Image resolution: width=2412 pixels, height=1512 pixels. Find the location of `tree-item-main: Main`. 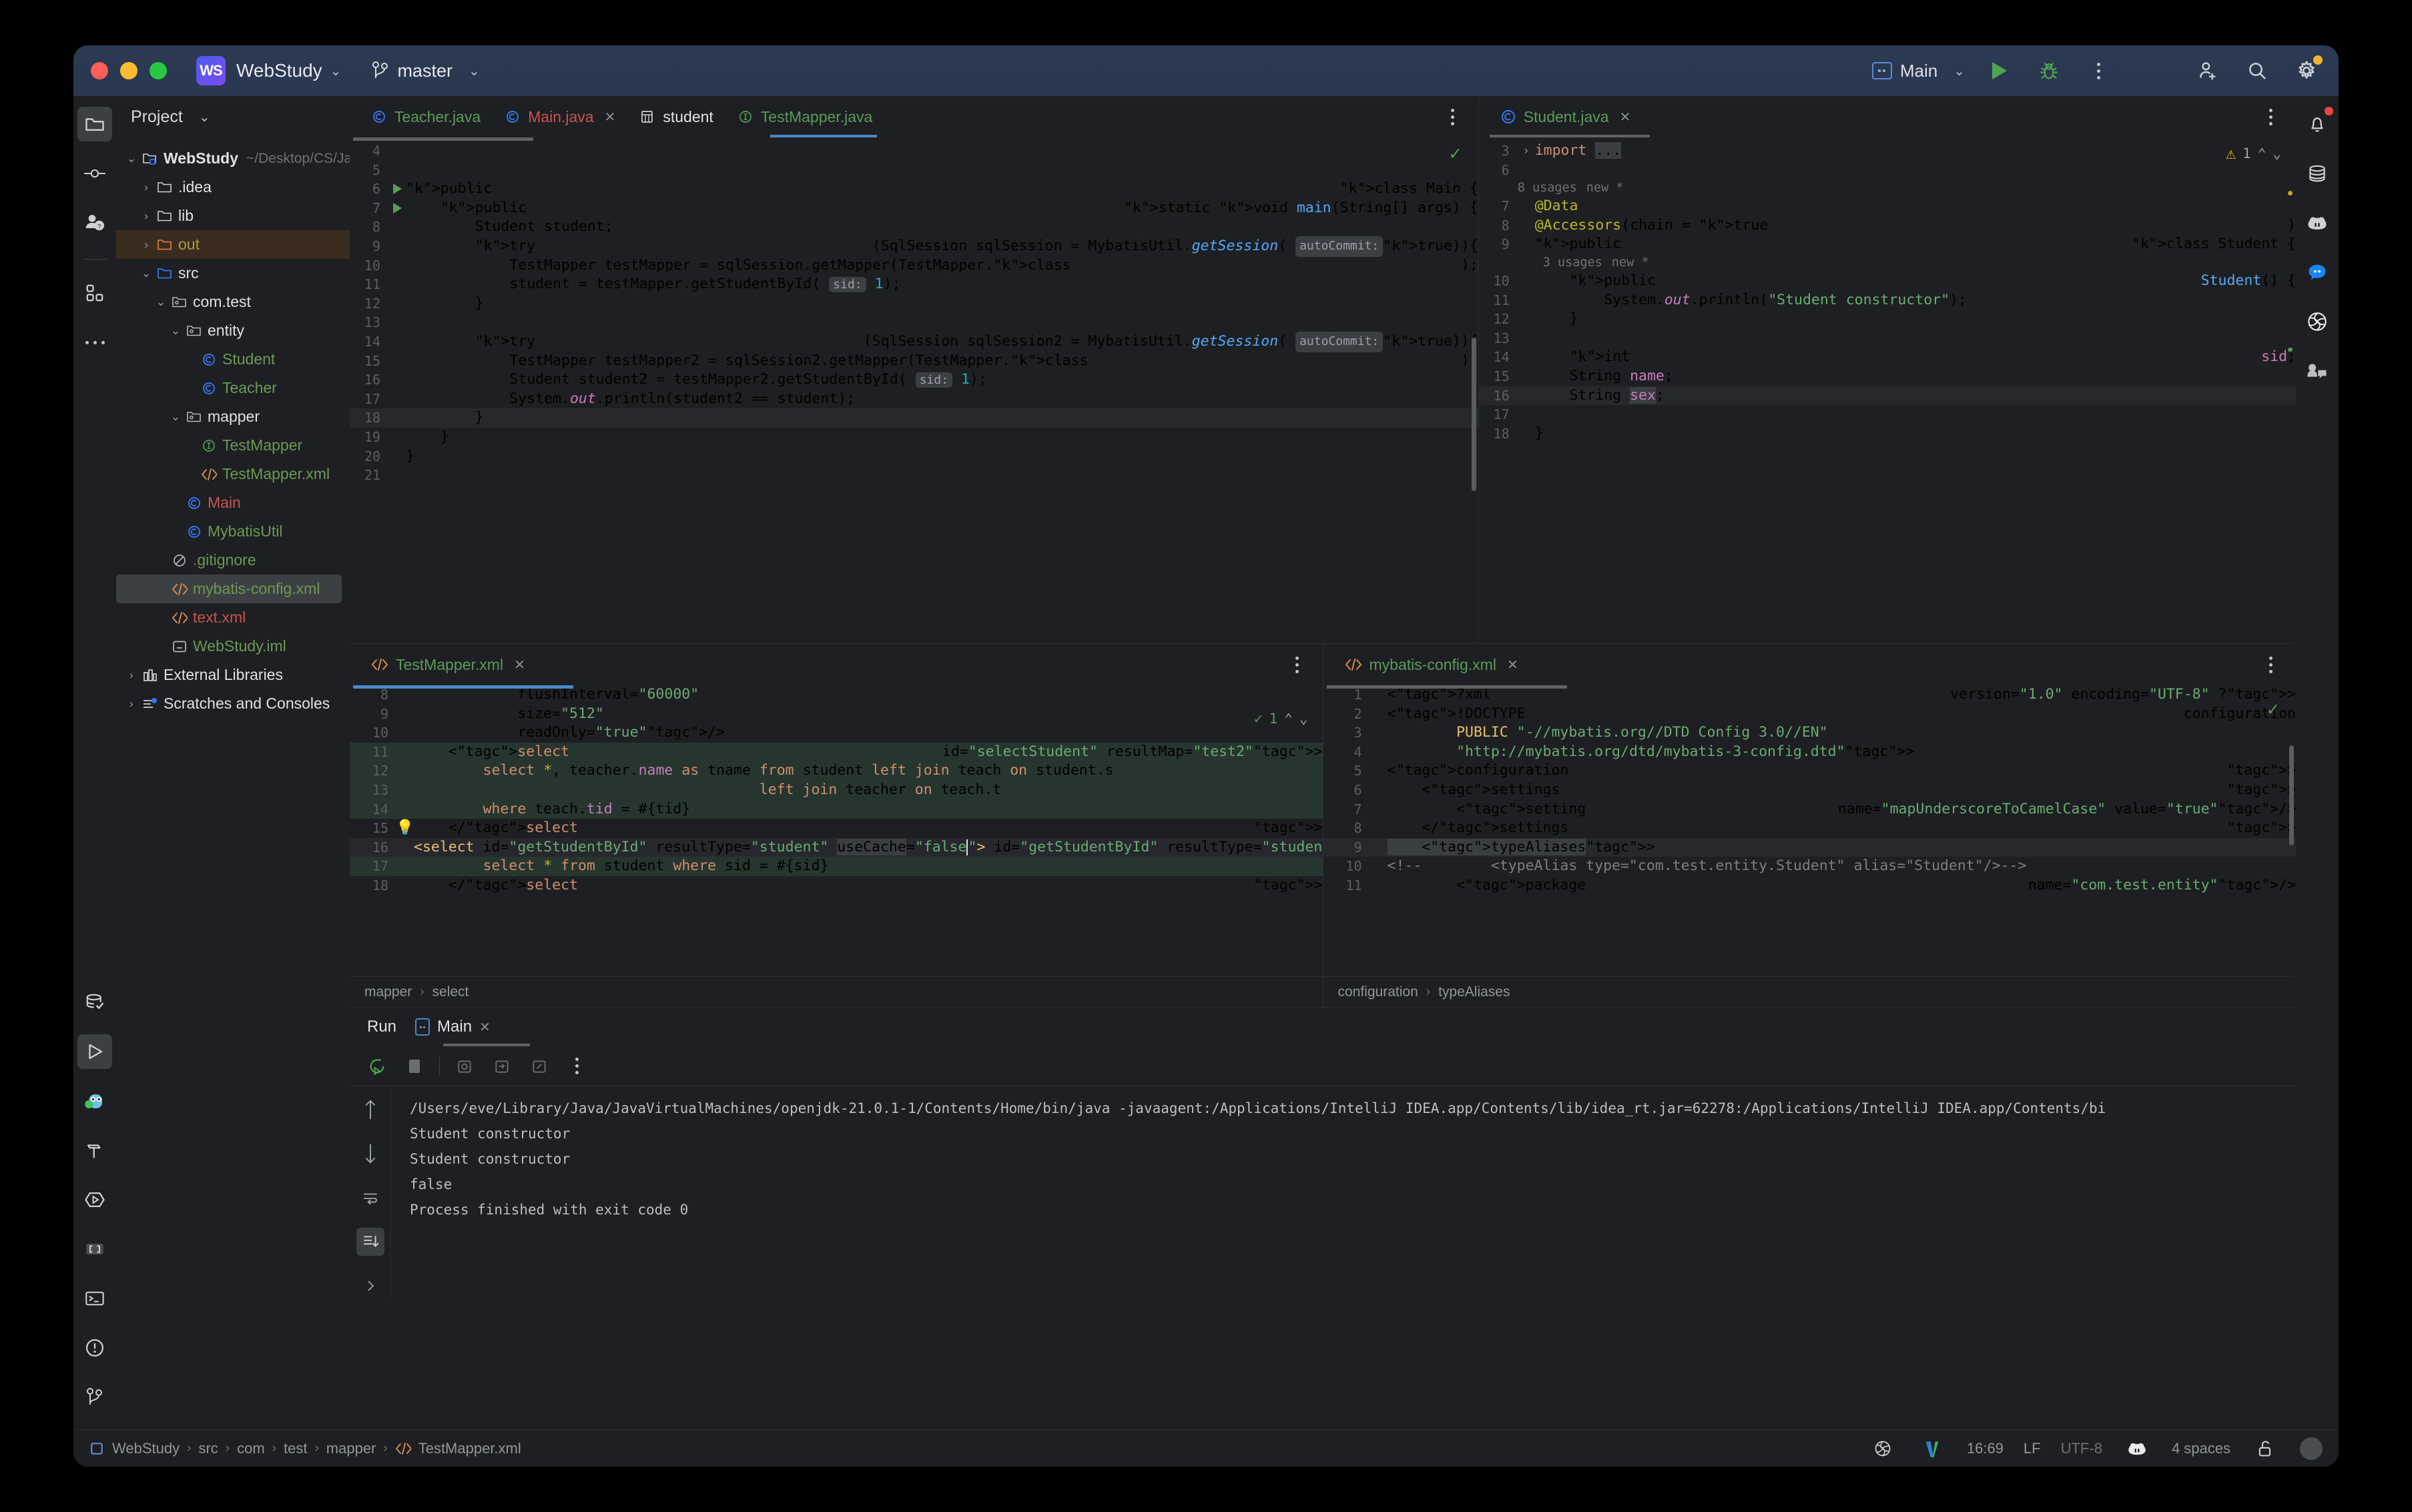

tree-item-main: Main is located at coordinates (233, 502).